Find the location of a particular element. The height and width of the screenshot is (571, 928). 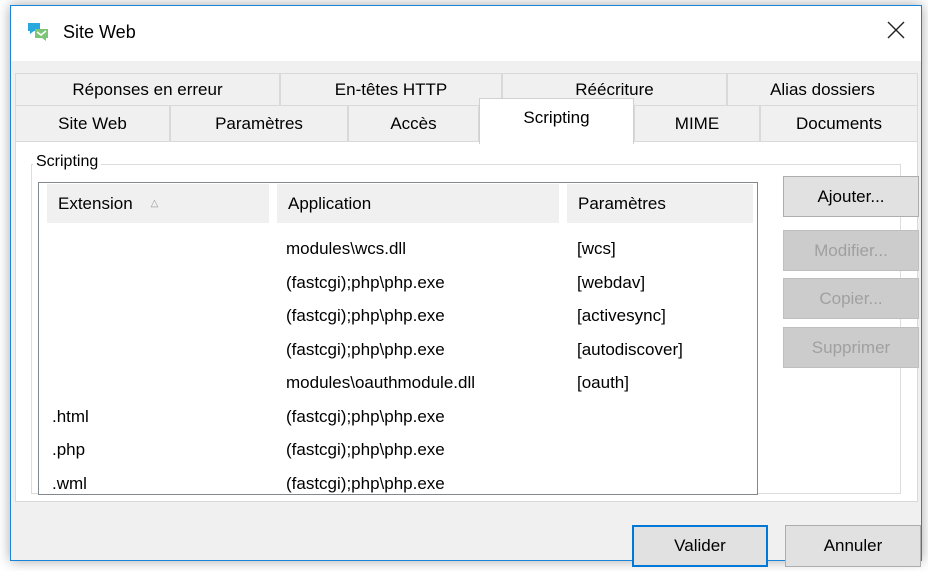

cell-extension: .php is located at coordinates (69, 449).